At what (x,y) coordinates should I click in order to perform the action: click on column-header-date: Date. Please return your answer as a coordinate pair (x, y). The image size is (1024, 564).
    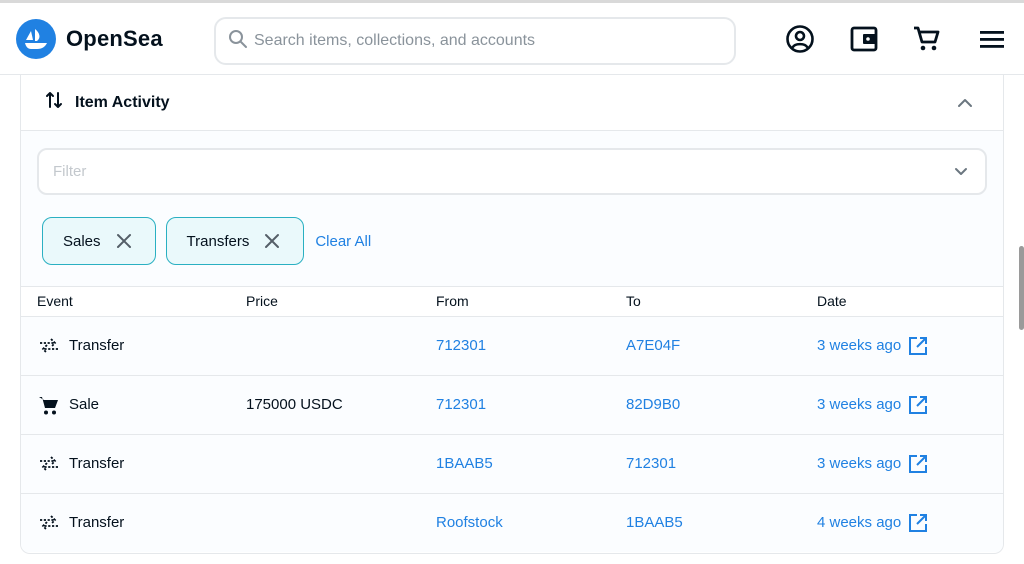
    Looking at the image, I should click on (832, 301).